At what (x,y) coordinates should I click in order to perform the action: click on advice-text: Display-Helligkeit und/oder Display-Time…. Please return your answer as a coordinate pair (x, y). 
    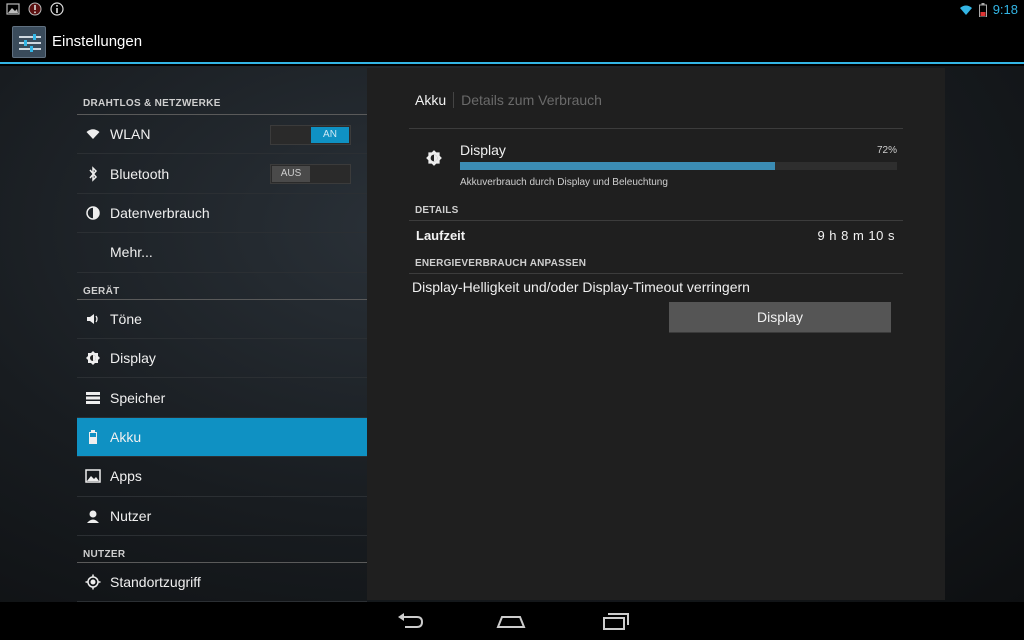
    Looking at the image, I should click on (581, 287).